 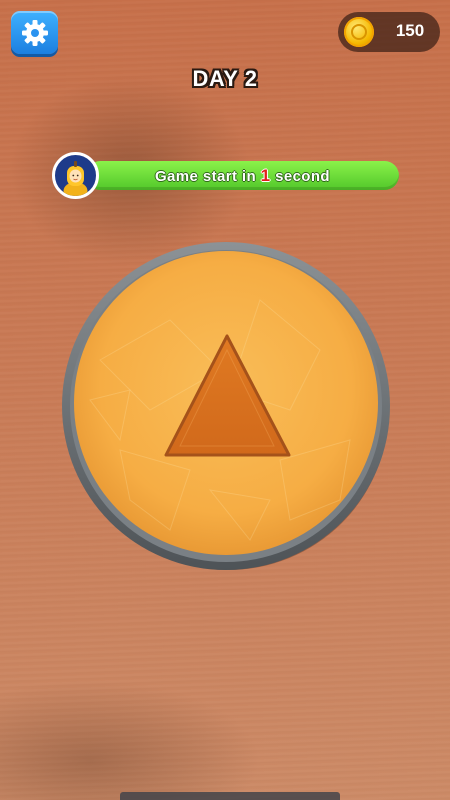 I want to click on status-text-before: Game start in, so click(x=205, y=176).